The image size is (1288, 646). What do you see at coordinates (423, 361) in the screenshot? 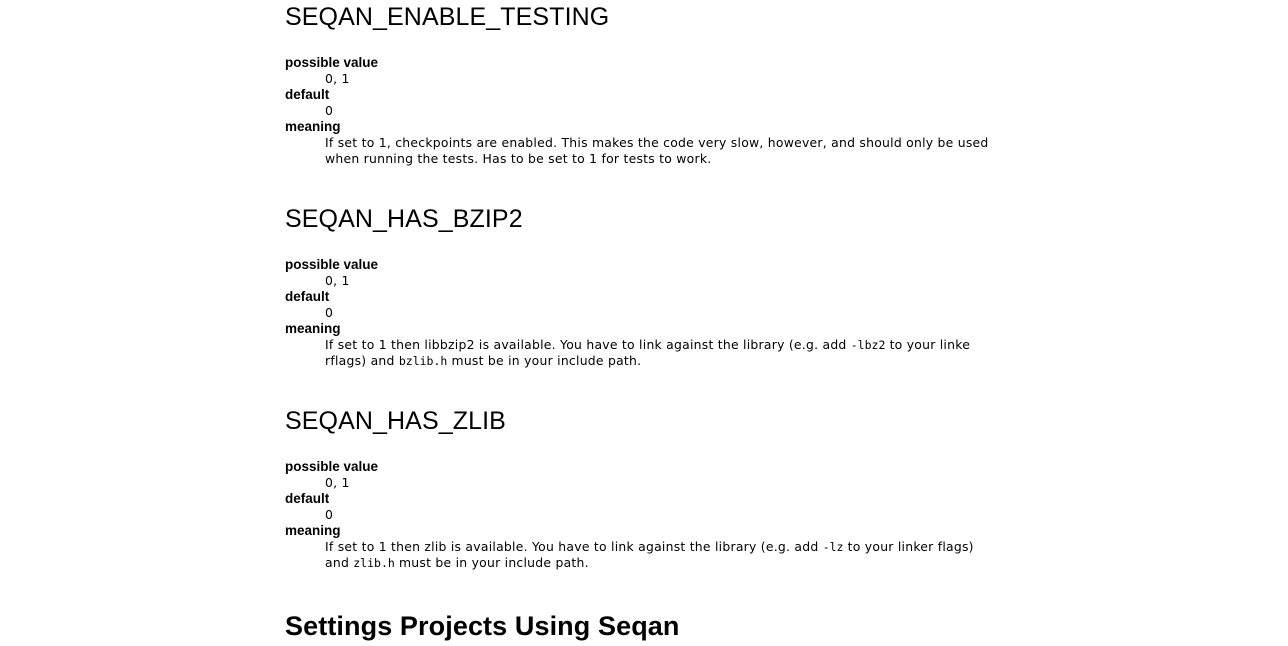
I see `inline-code: bzlib.h` at bounding box center [423, 361].